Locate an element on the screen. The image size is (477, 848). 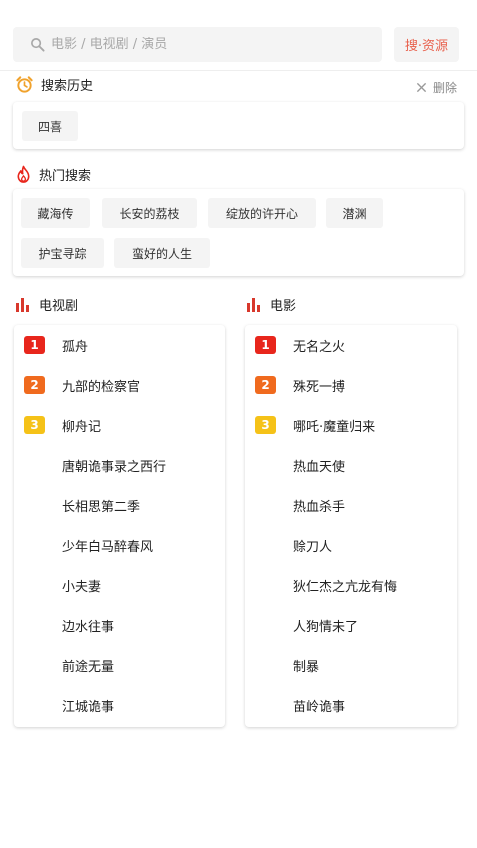
tv-rank-item: 2 九部的检察官 is located at coordinates (119, 385).